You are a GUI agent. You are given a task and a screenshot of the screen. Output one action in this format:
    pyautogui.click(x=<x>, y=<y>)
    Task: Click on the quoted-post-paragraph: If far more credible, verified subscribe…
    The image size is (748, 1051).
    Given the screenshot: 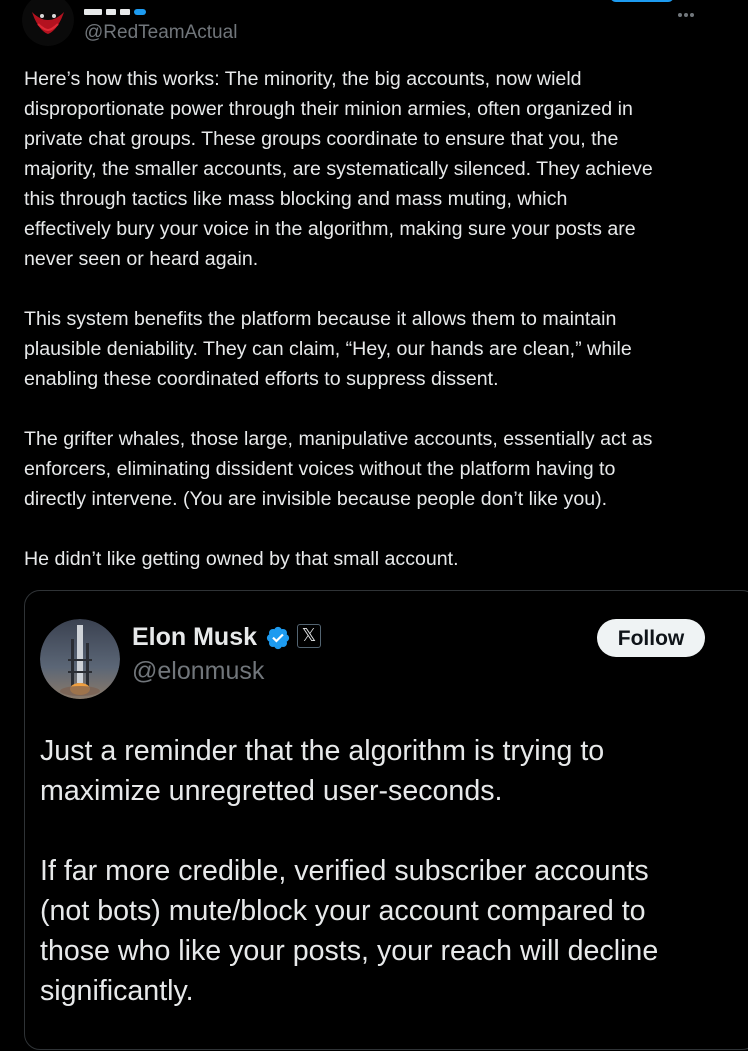 What is the action you would take?
    pyautogui.click(x=349, y=931)
    